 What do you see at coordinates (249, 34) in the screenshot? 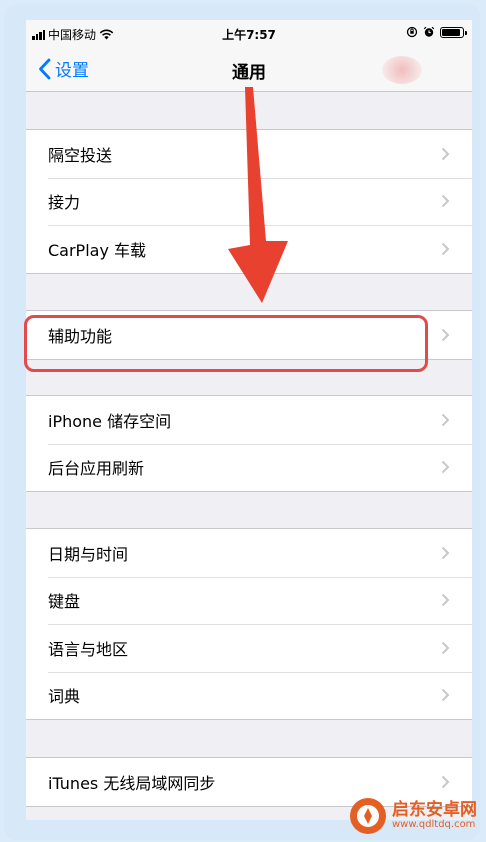
I see `status-bar: 中国移动 上午7:57` at bounding box center [249, 34].